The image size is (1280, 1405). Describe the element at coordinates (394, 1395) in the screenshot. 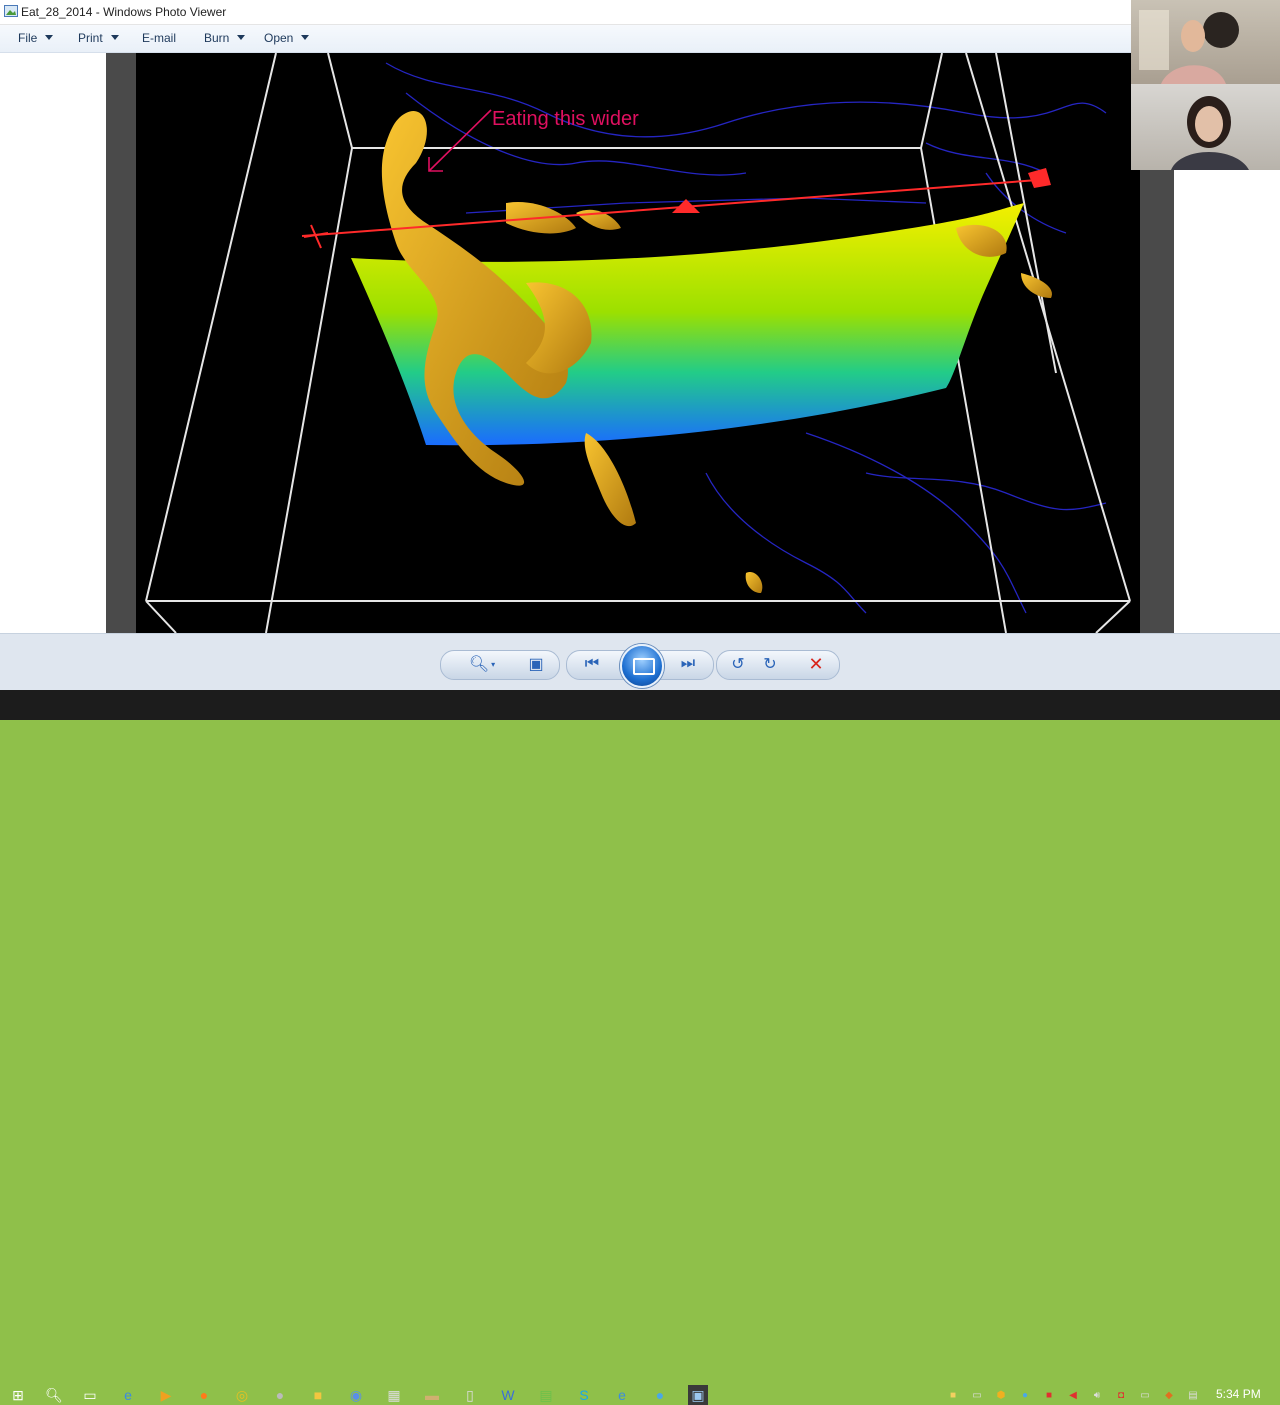

I see `calculator-icon: ▦` at that location.